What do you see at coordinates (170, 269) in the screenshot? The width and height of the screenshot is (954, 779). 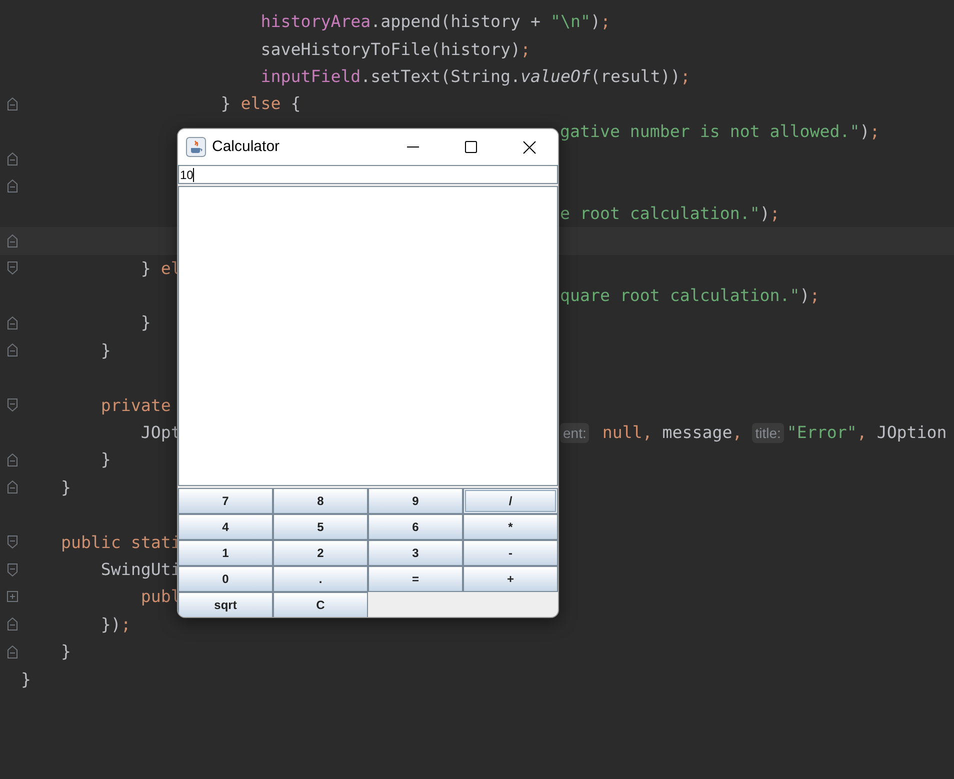 I see `code-token: el` at bounding box center [170, 269].